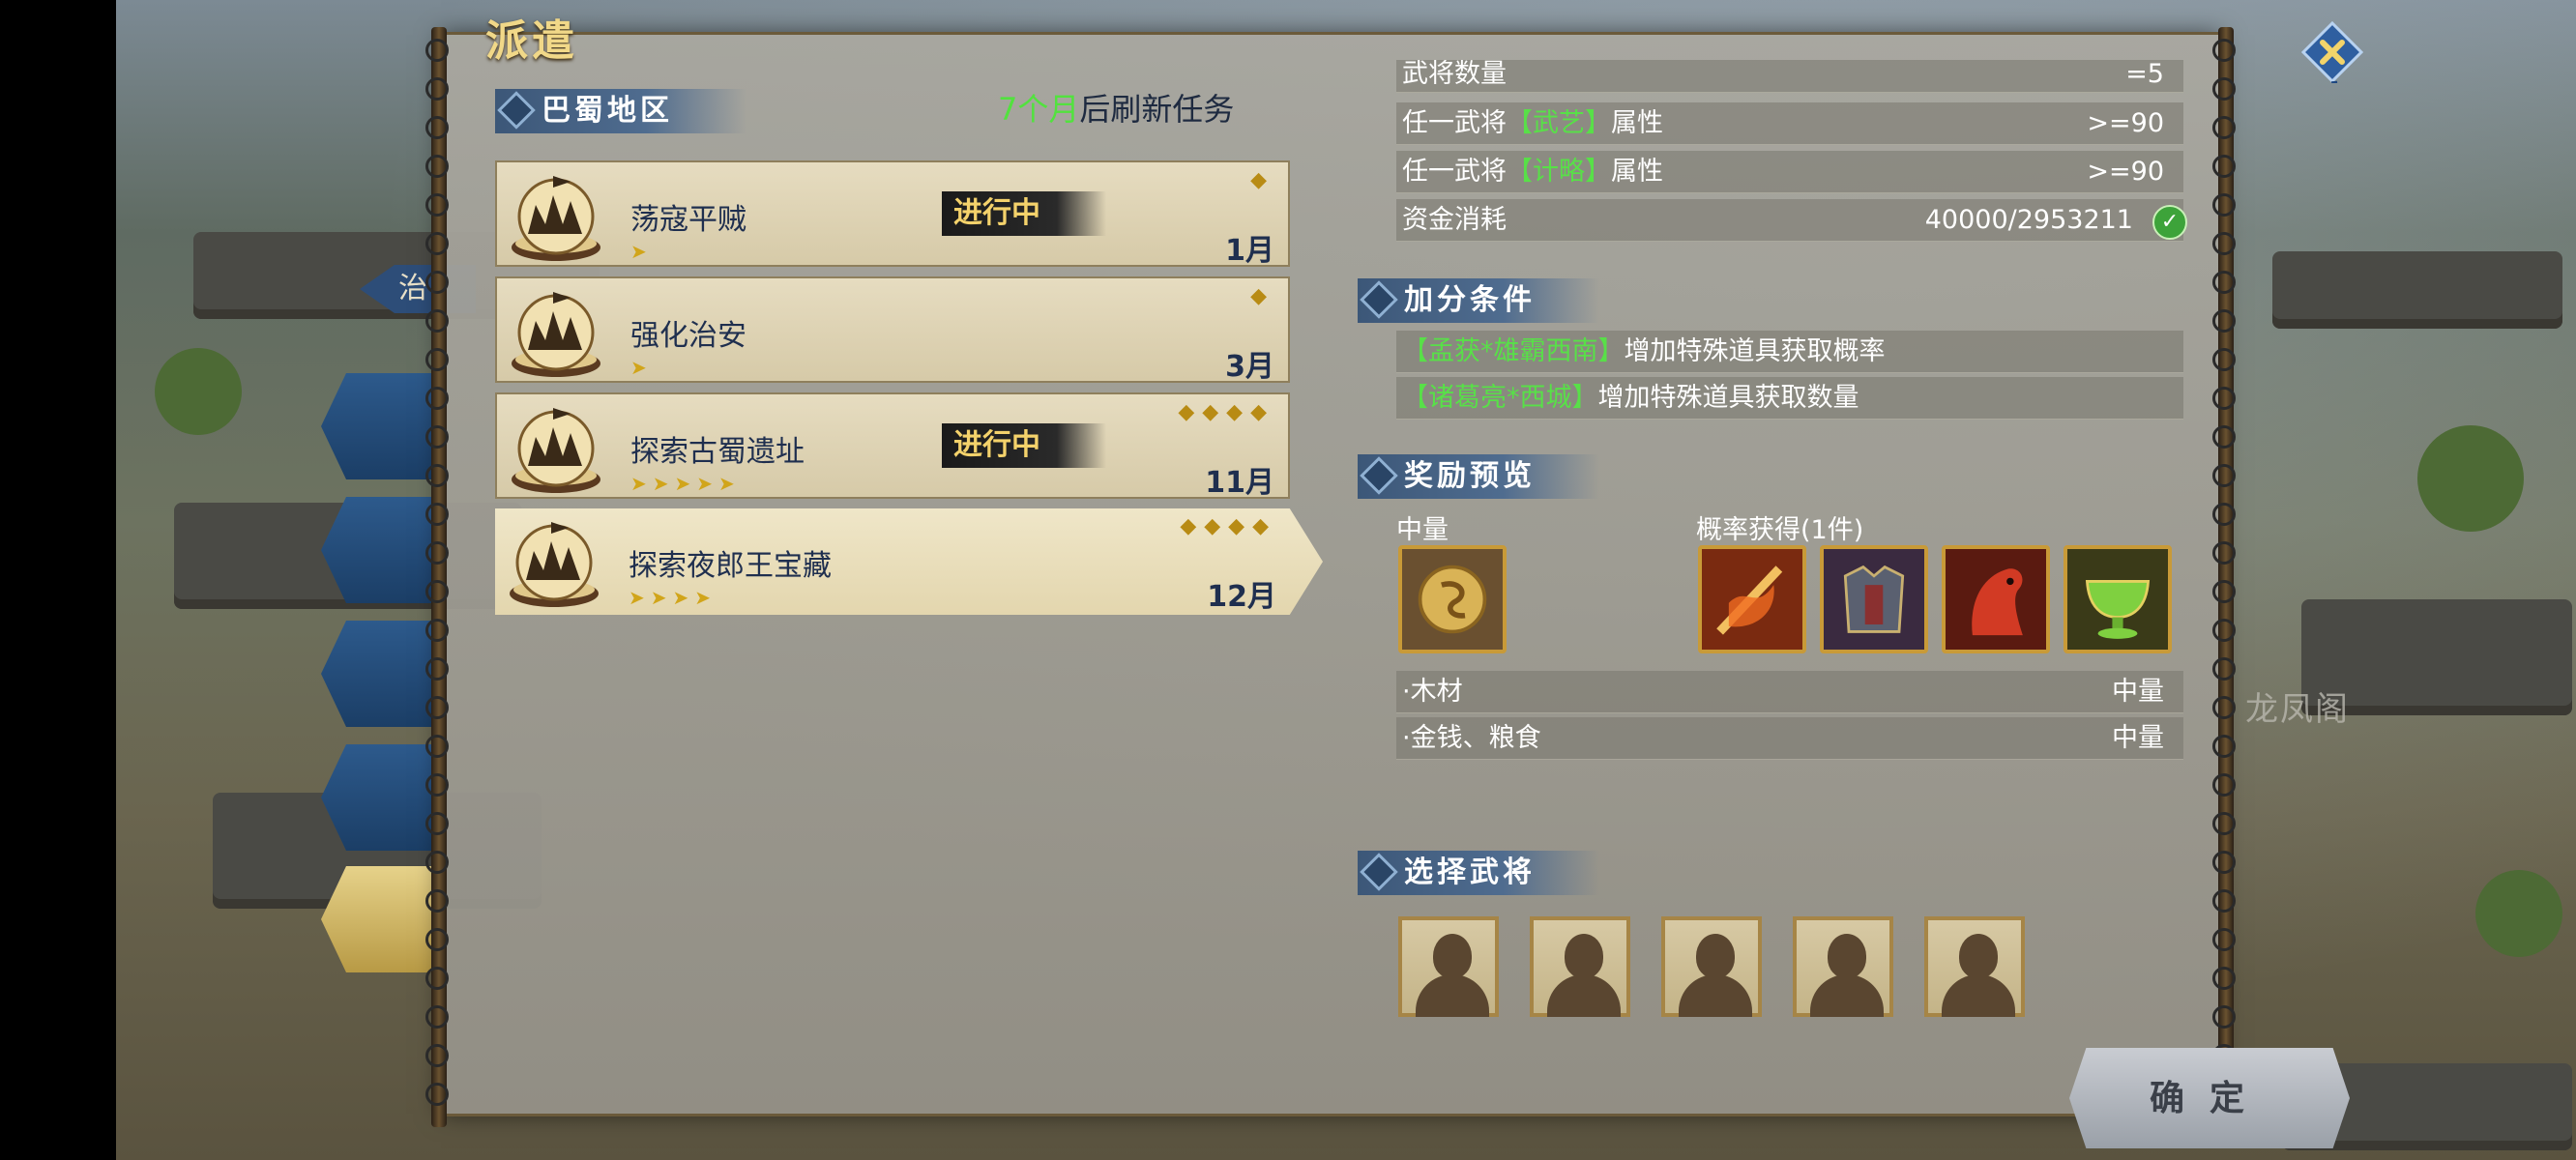  What do you see at coordinates (1039, 109) in the screenshot?
I see `refresh-months: 7个月` at bounding box center [1039, 109].